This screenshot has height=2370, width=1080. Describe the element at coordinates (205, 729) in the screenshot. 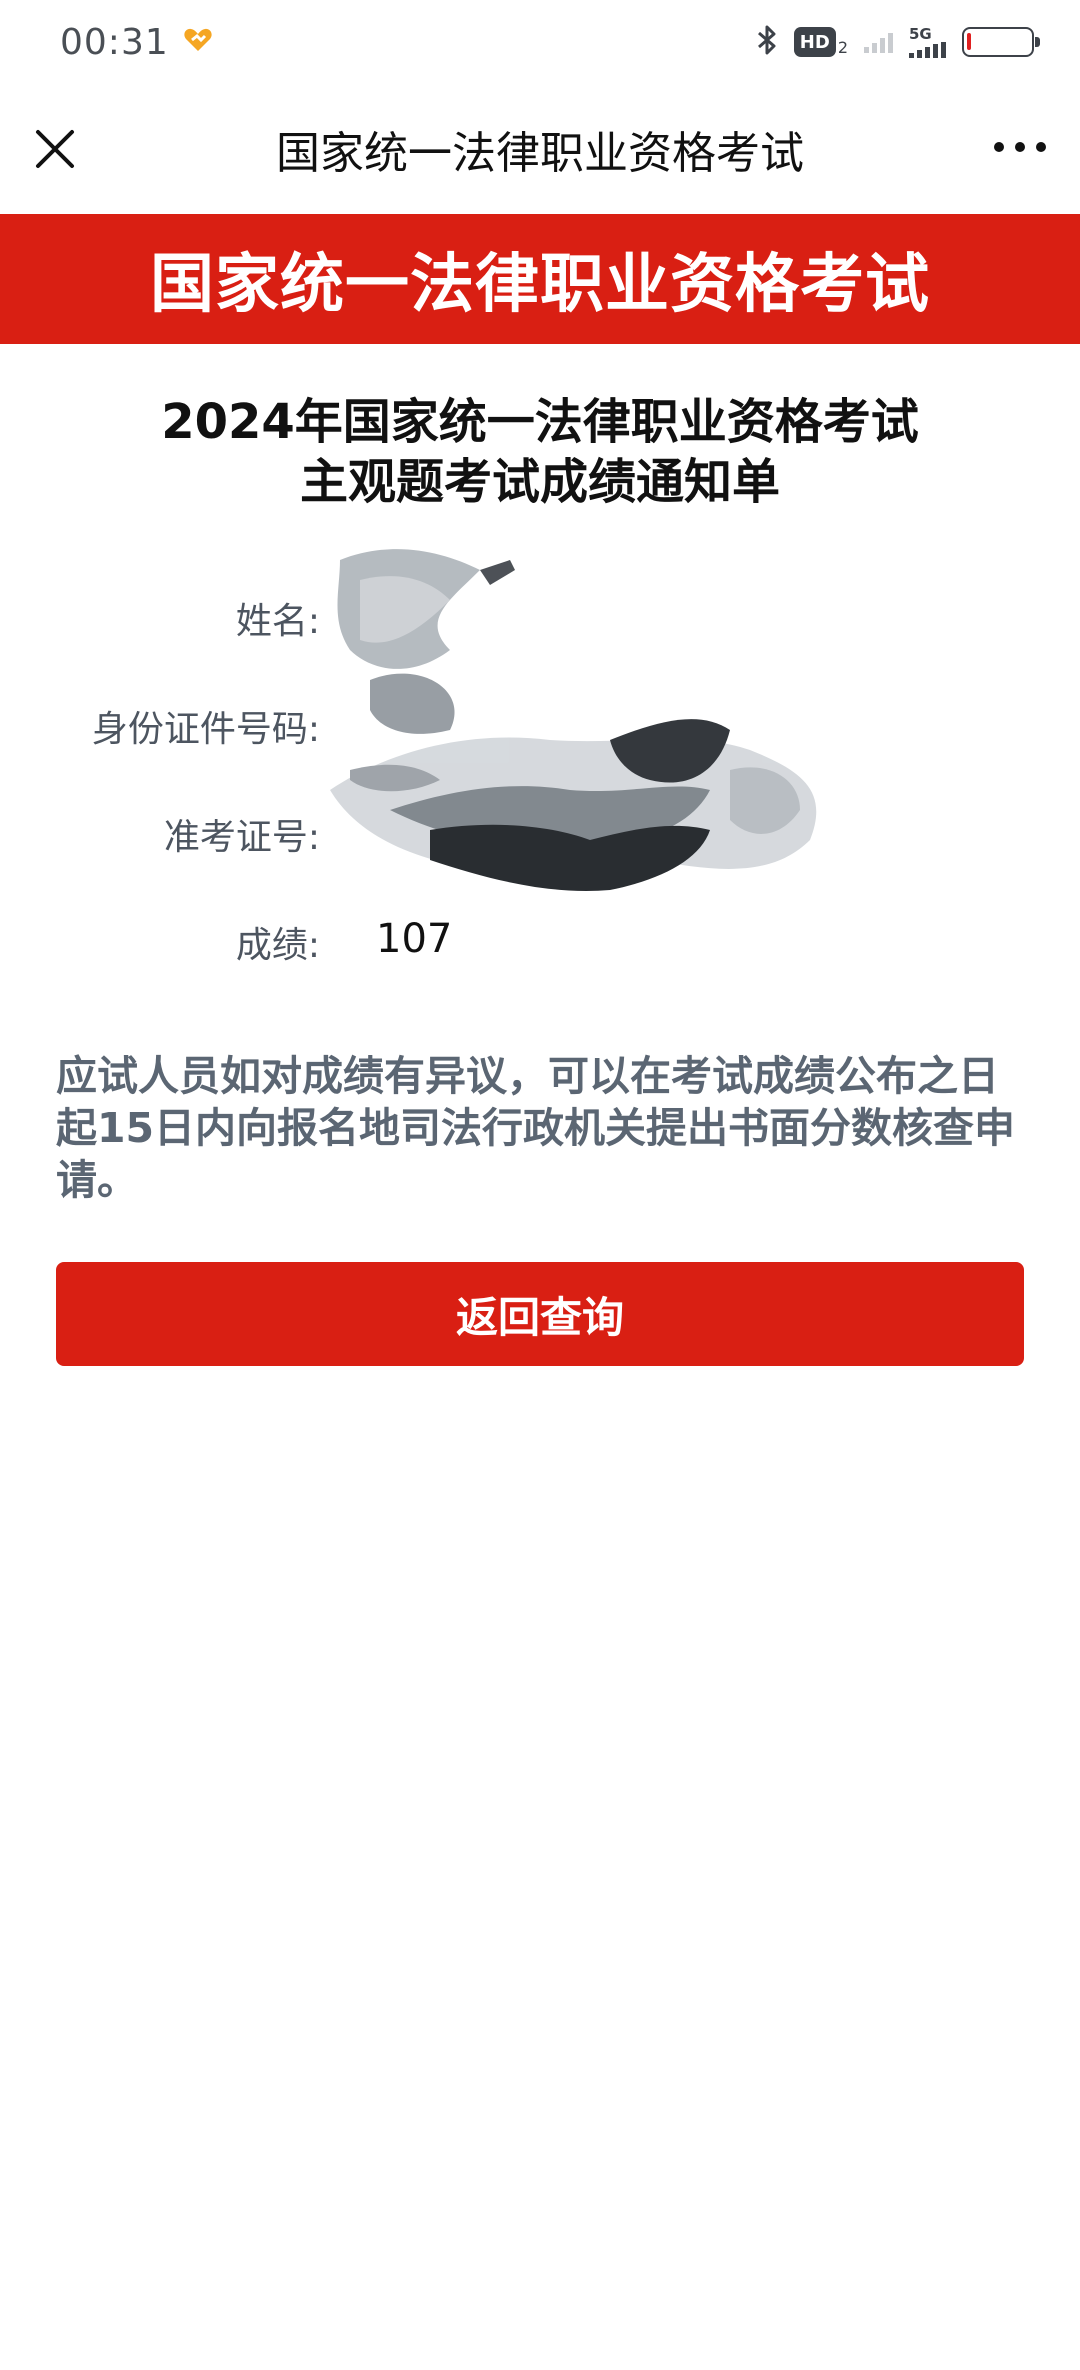

I see `id-number-label: 身份证件号码:` at that location.